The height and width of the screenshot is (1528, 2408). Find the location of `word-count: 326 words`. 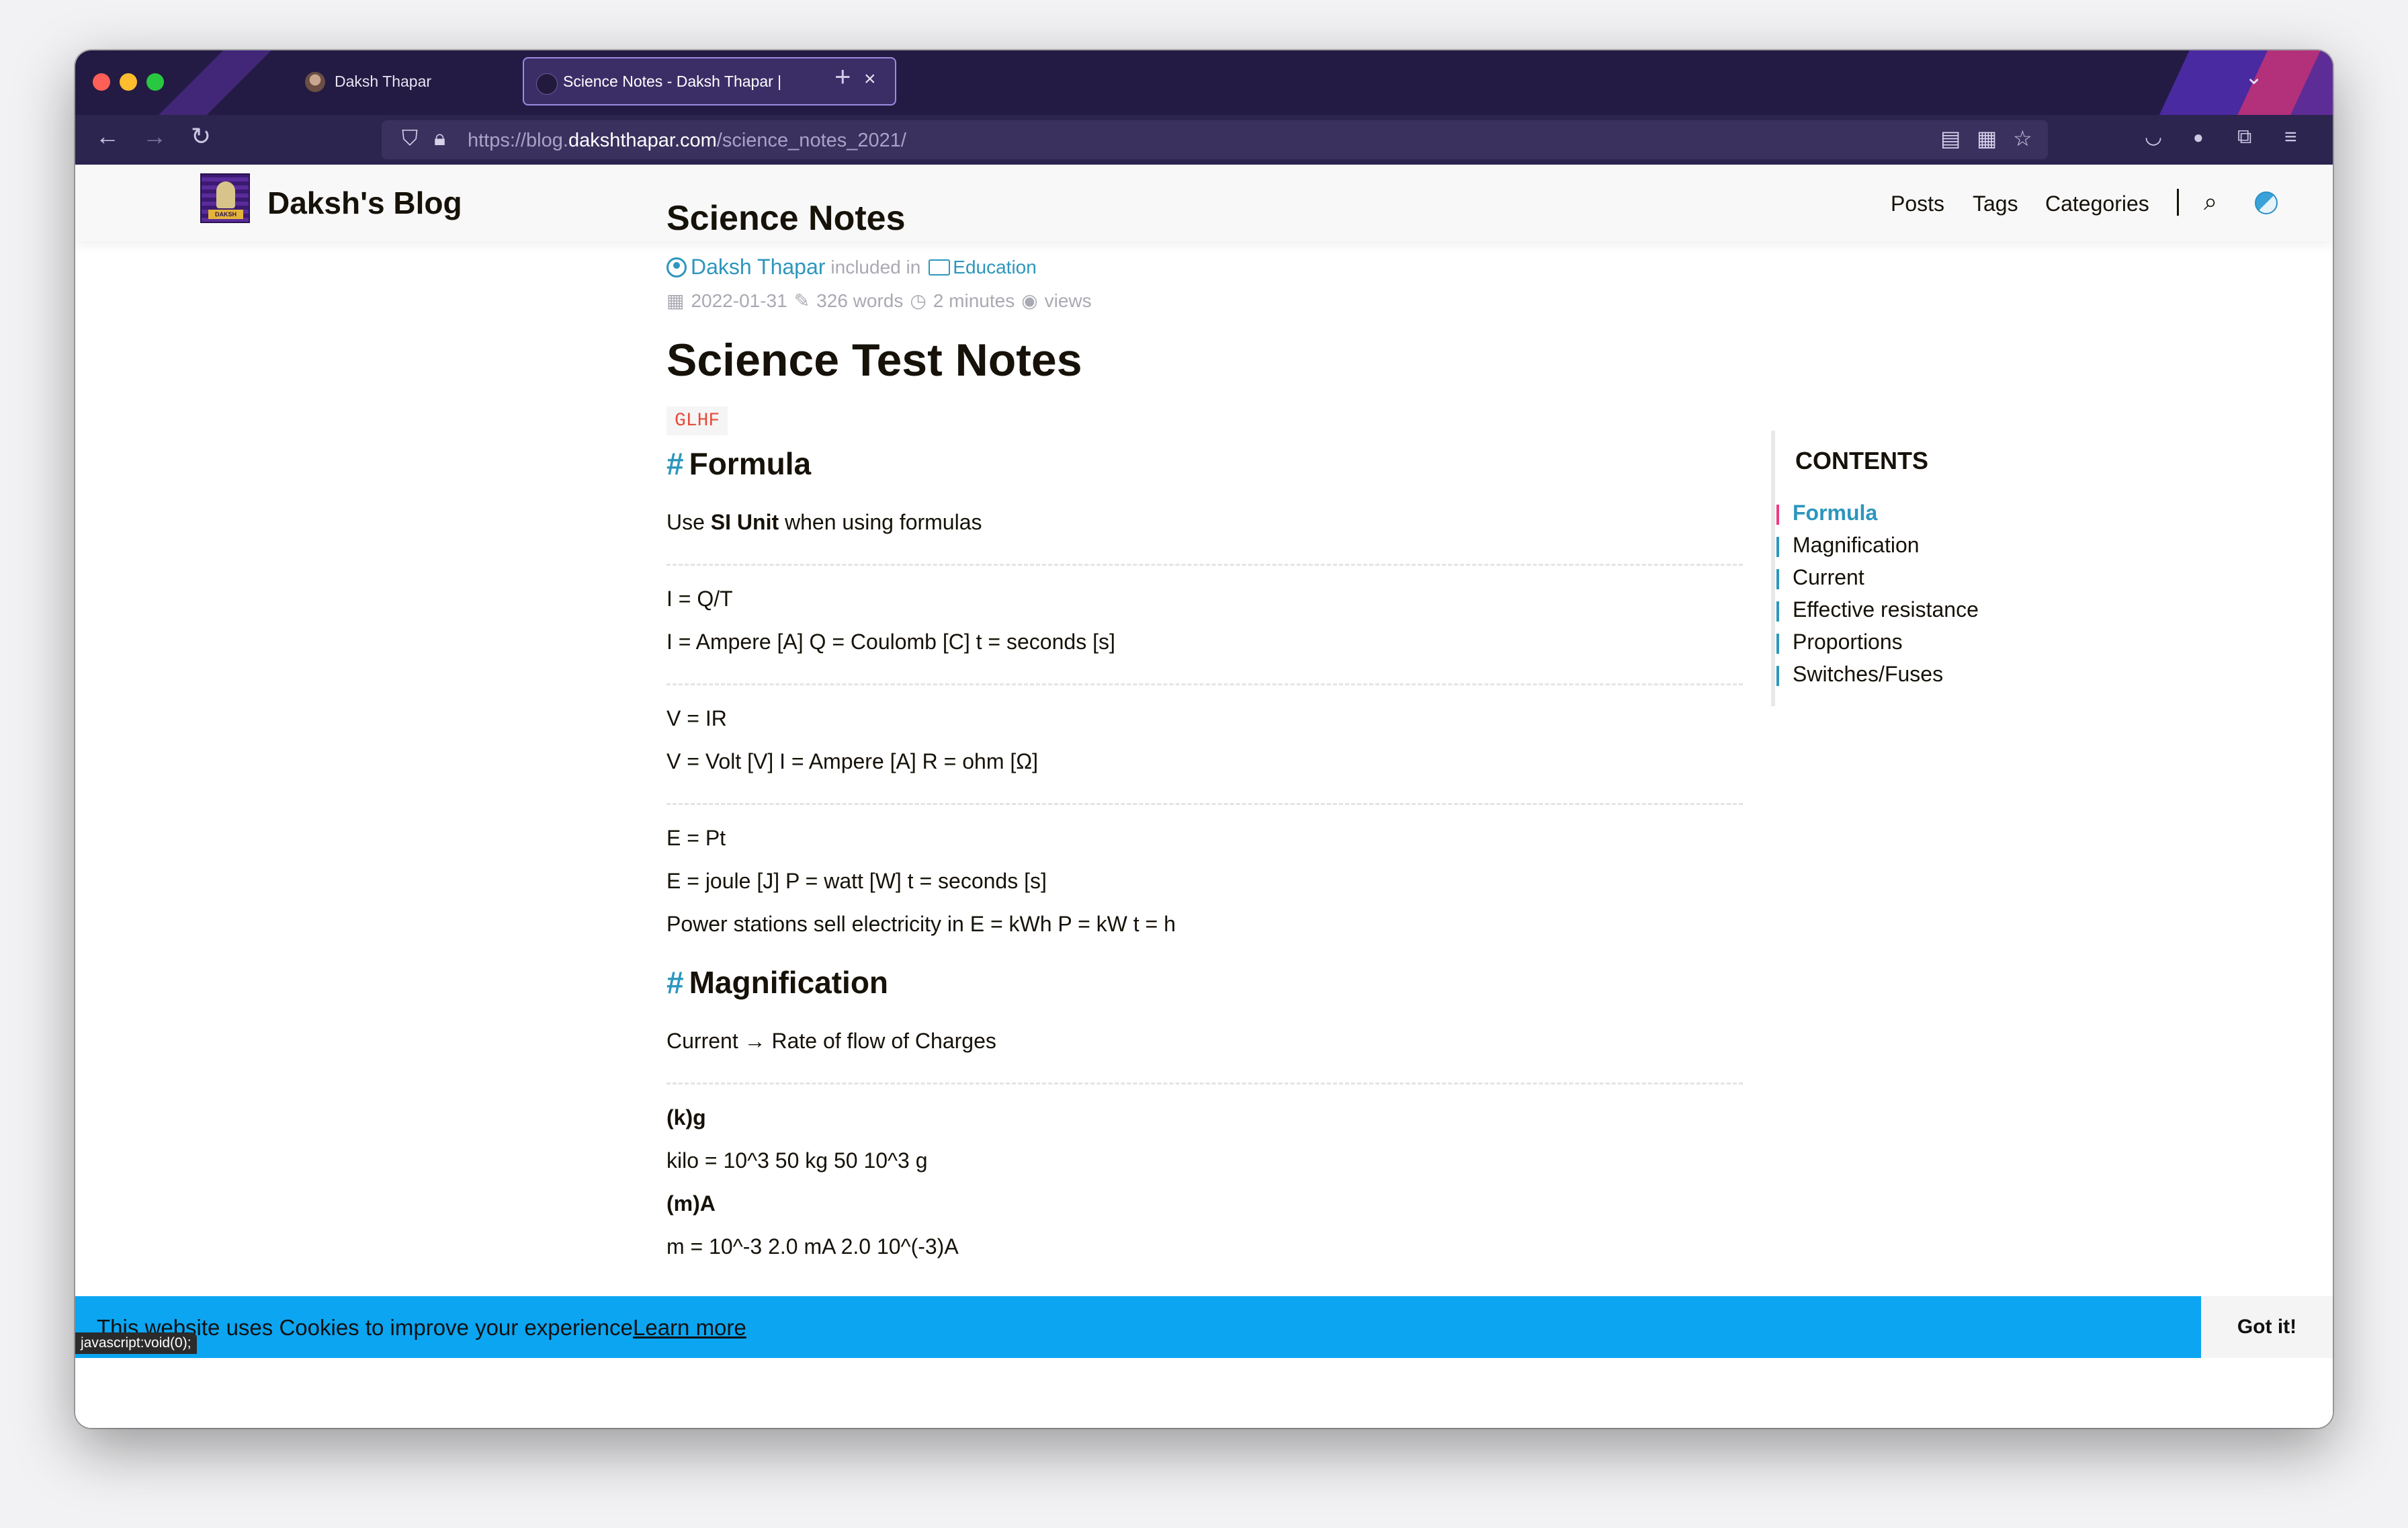

word-count: 326 words is located at coordinates (860, 300).